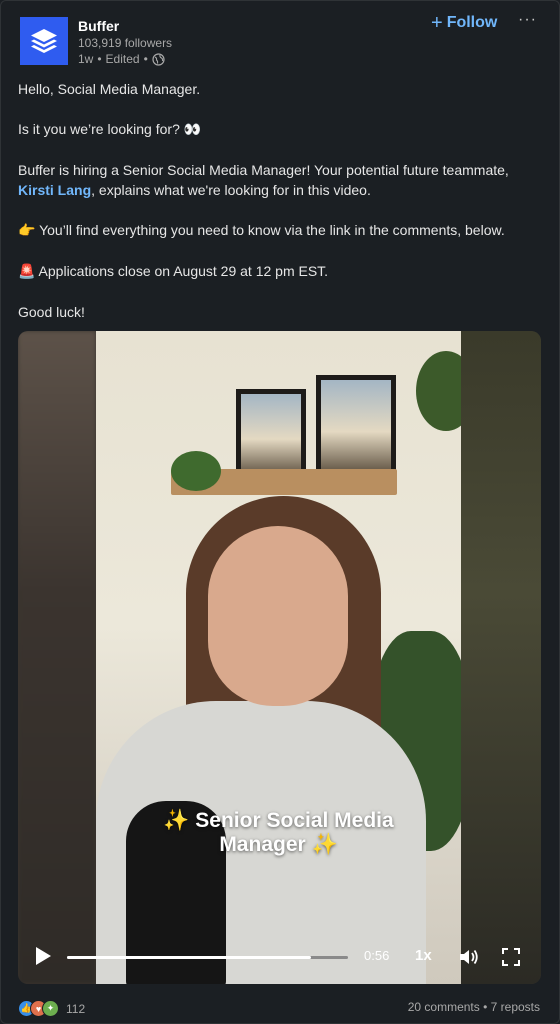  What do you see at coordinates (99, 129) in the screenshot?
I see `question-text: Is it you we’re looking for?` at bounding box center [99, 129].